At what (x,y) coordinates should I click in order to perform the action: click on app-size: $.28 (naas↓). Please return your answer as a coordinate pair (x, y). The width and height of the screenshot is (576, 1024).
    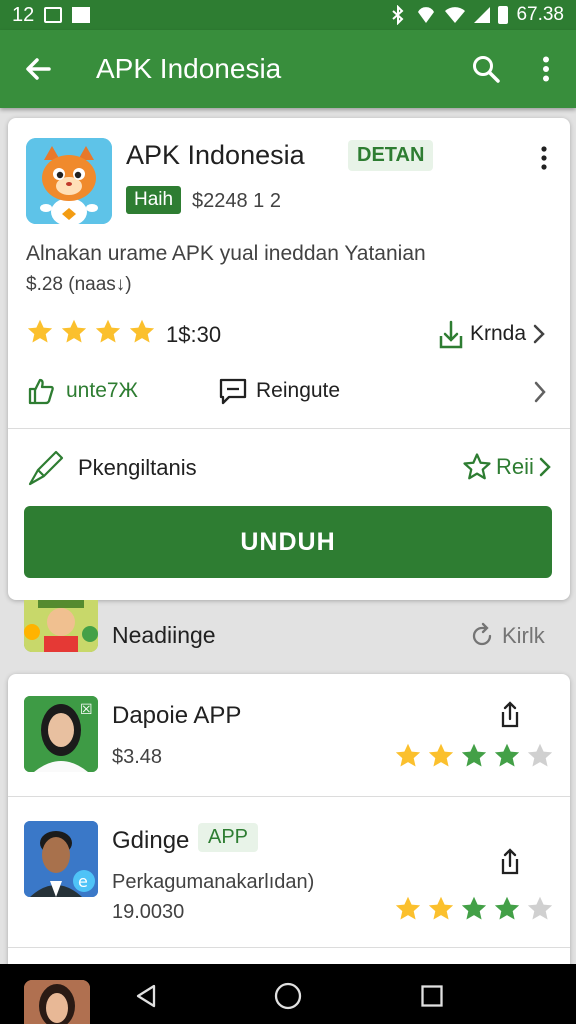
    Looking at the image, I should click on (79, 284).